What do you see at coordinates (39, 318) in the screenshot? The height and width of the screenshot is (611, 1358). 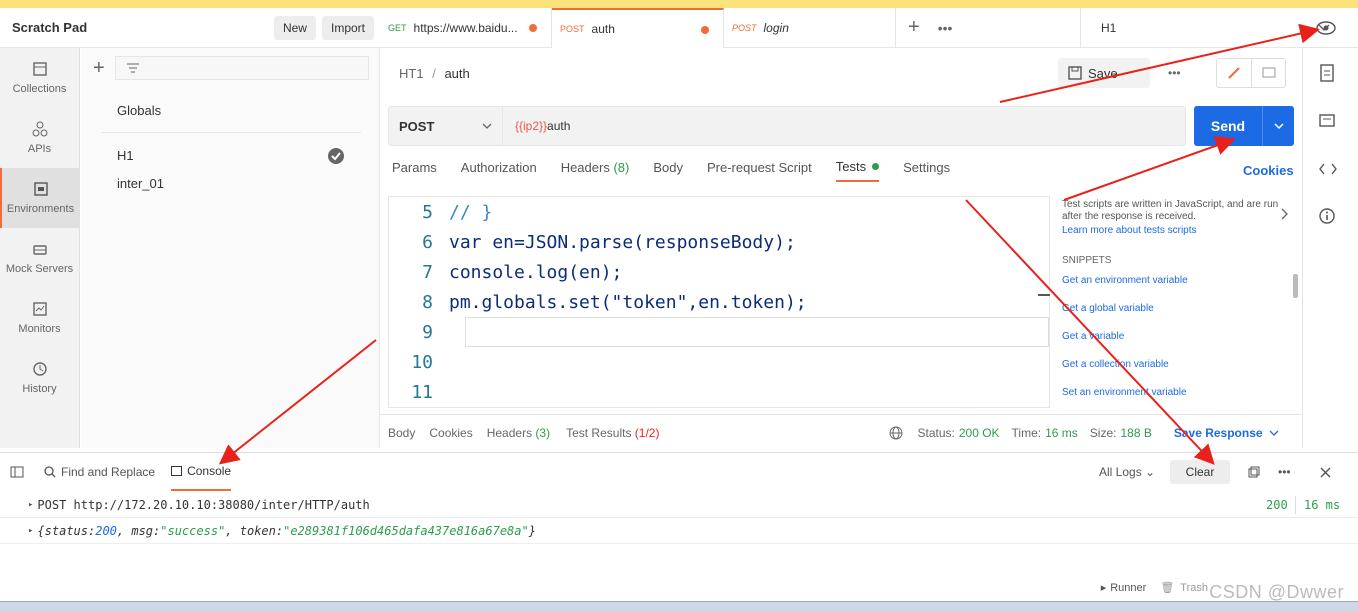 I see `rail-item-monitors: Monitors` at bounding box center [39, 318].